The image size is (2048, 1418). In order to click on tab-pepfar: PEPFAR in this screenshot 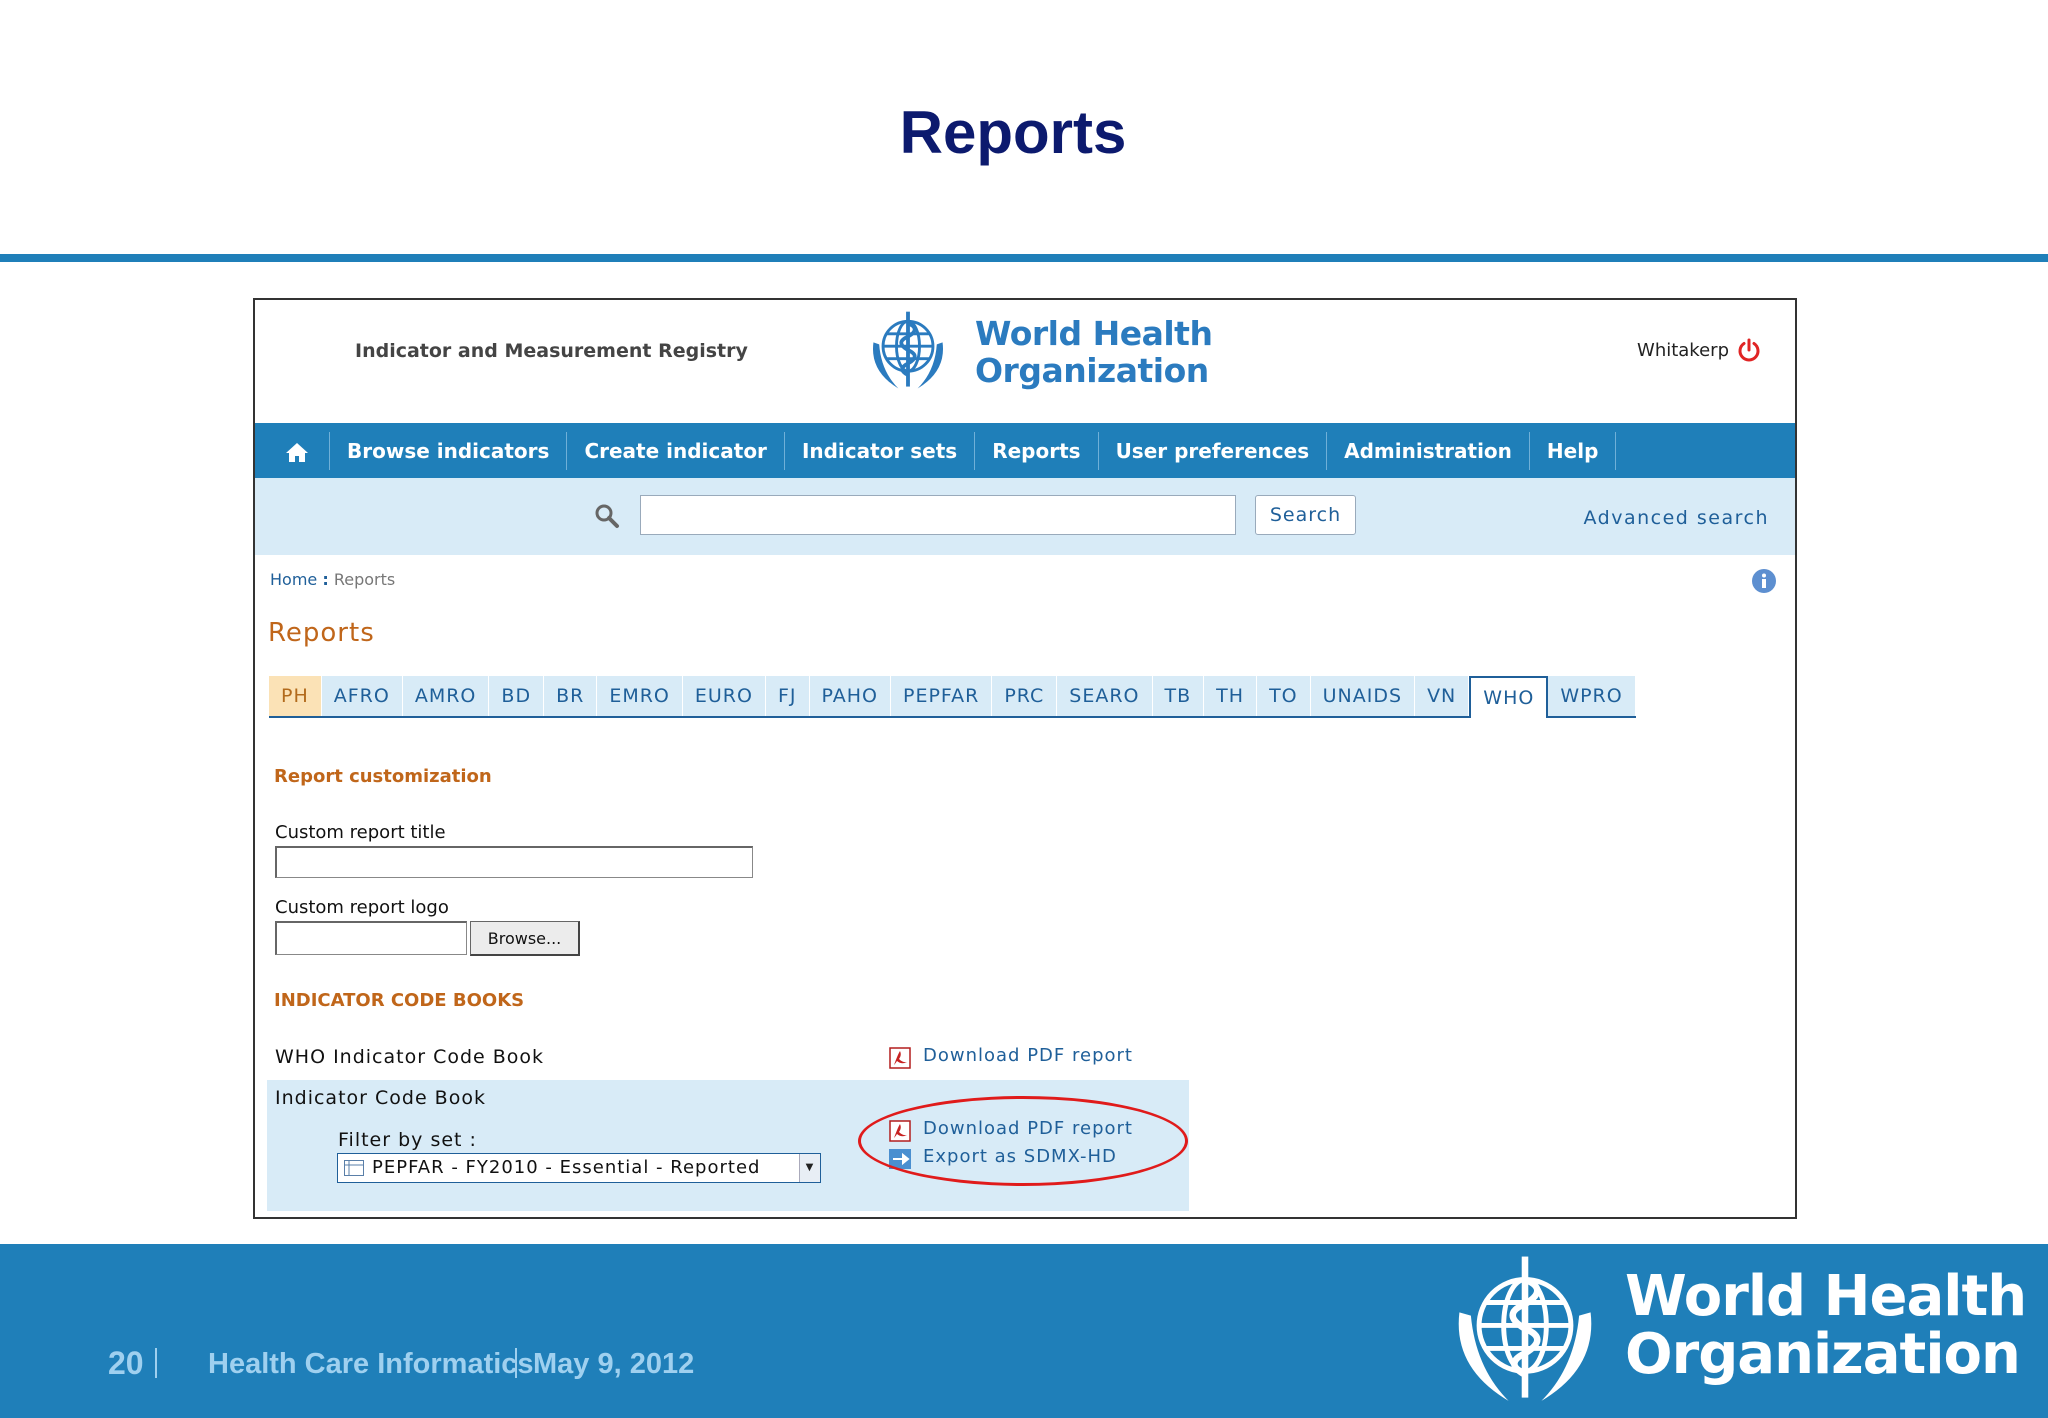, I will do `click(942, 696)`.